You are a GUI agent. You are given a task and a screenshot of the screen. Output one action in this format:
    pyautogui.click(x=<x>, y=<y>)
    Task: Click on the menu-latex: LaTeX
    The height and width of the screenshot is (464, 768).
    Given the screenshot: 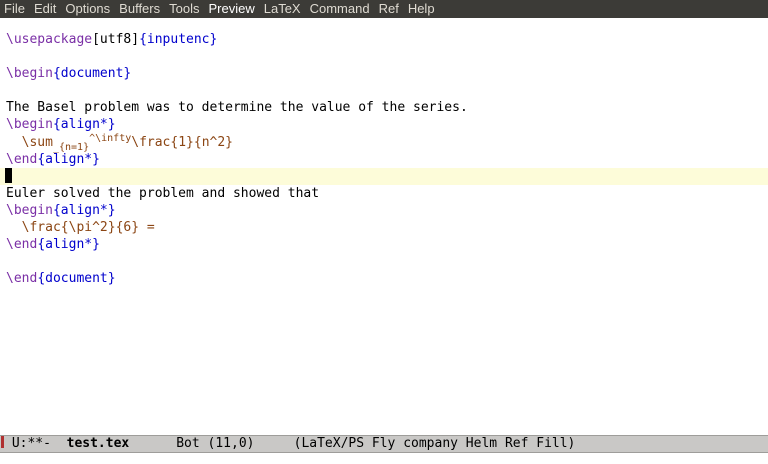 What is the action you would take?
    pyautogui.click(x=283, y=9)
    